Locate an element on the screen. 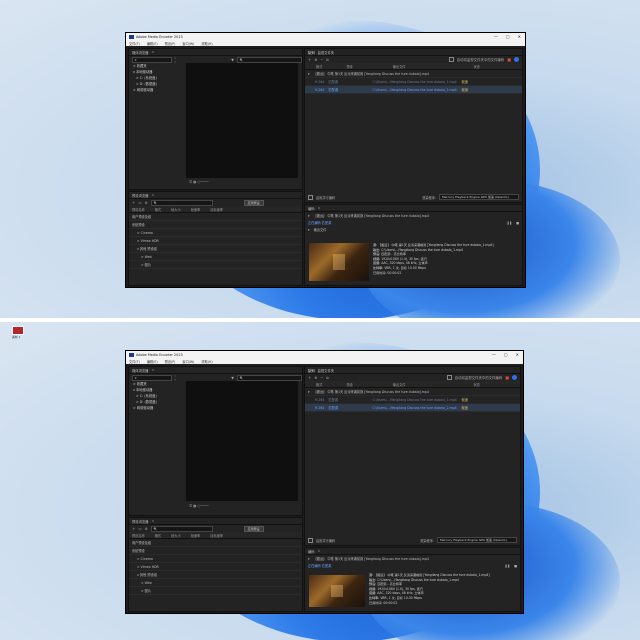 The image size is (640, 640). list-view-icon: ☰ is located at coordinates (190, 182).